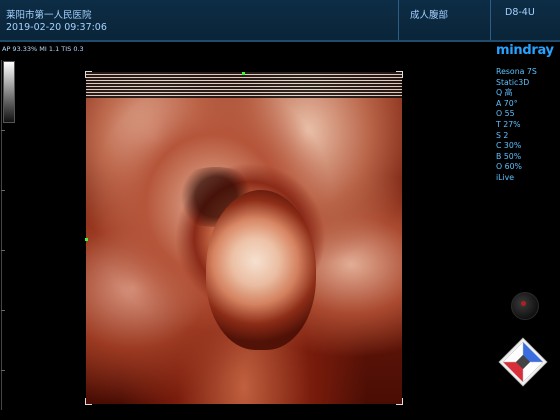 Image resolution: width=560 pixels, height=420 pixels. Describe the element at coordinates (244, 85) in the screenshot. I see `render-artifact-band` at that location.